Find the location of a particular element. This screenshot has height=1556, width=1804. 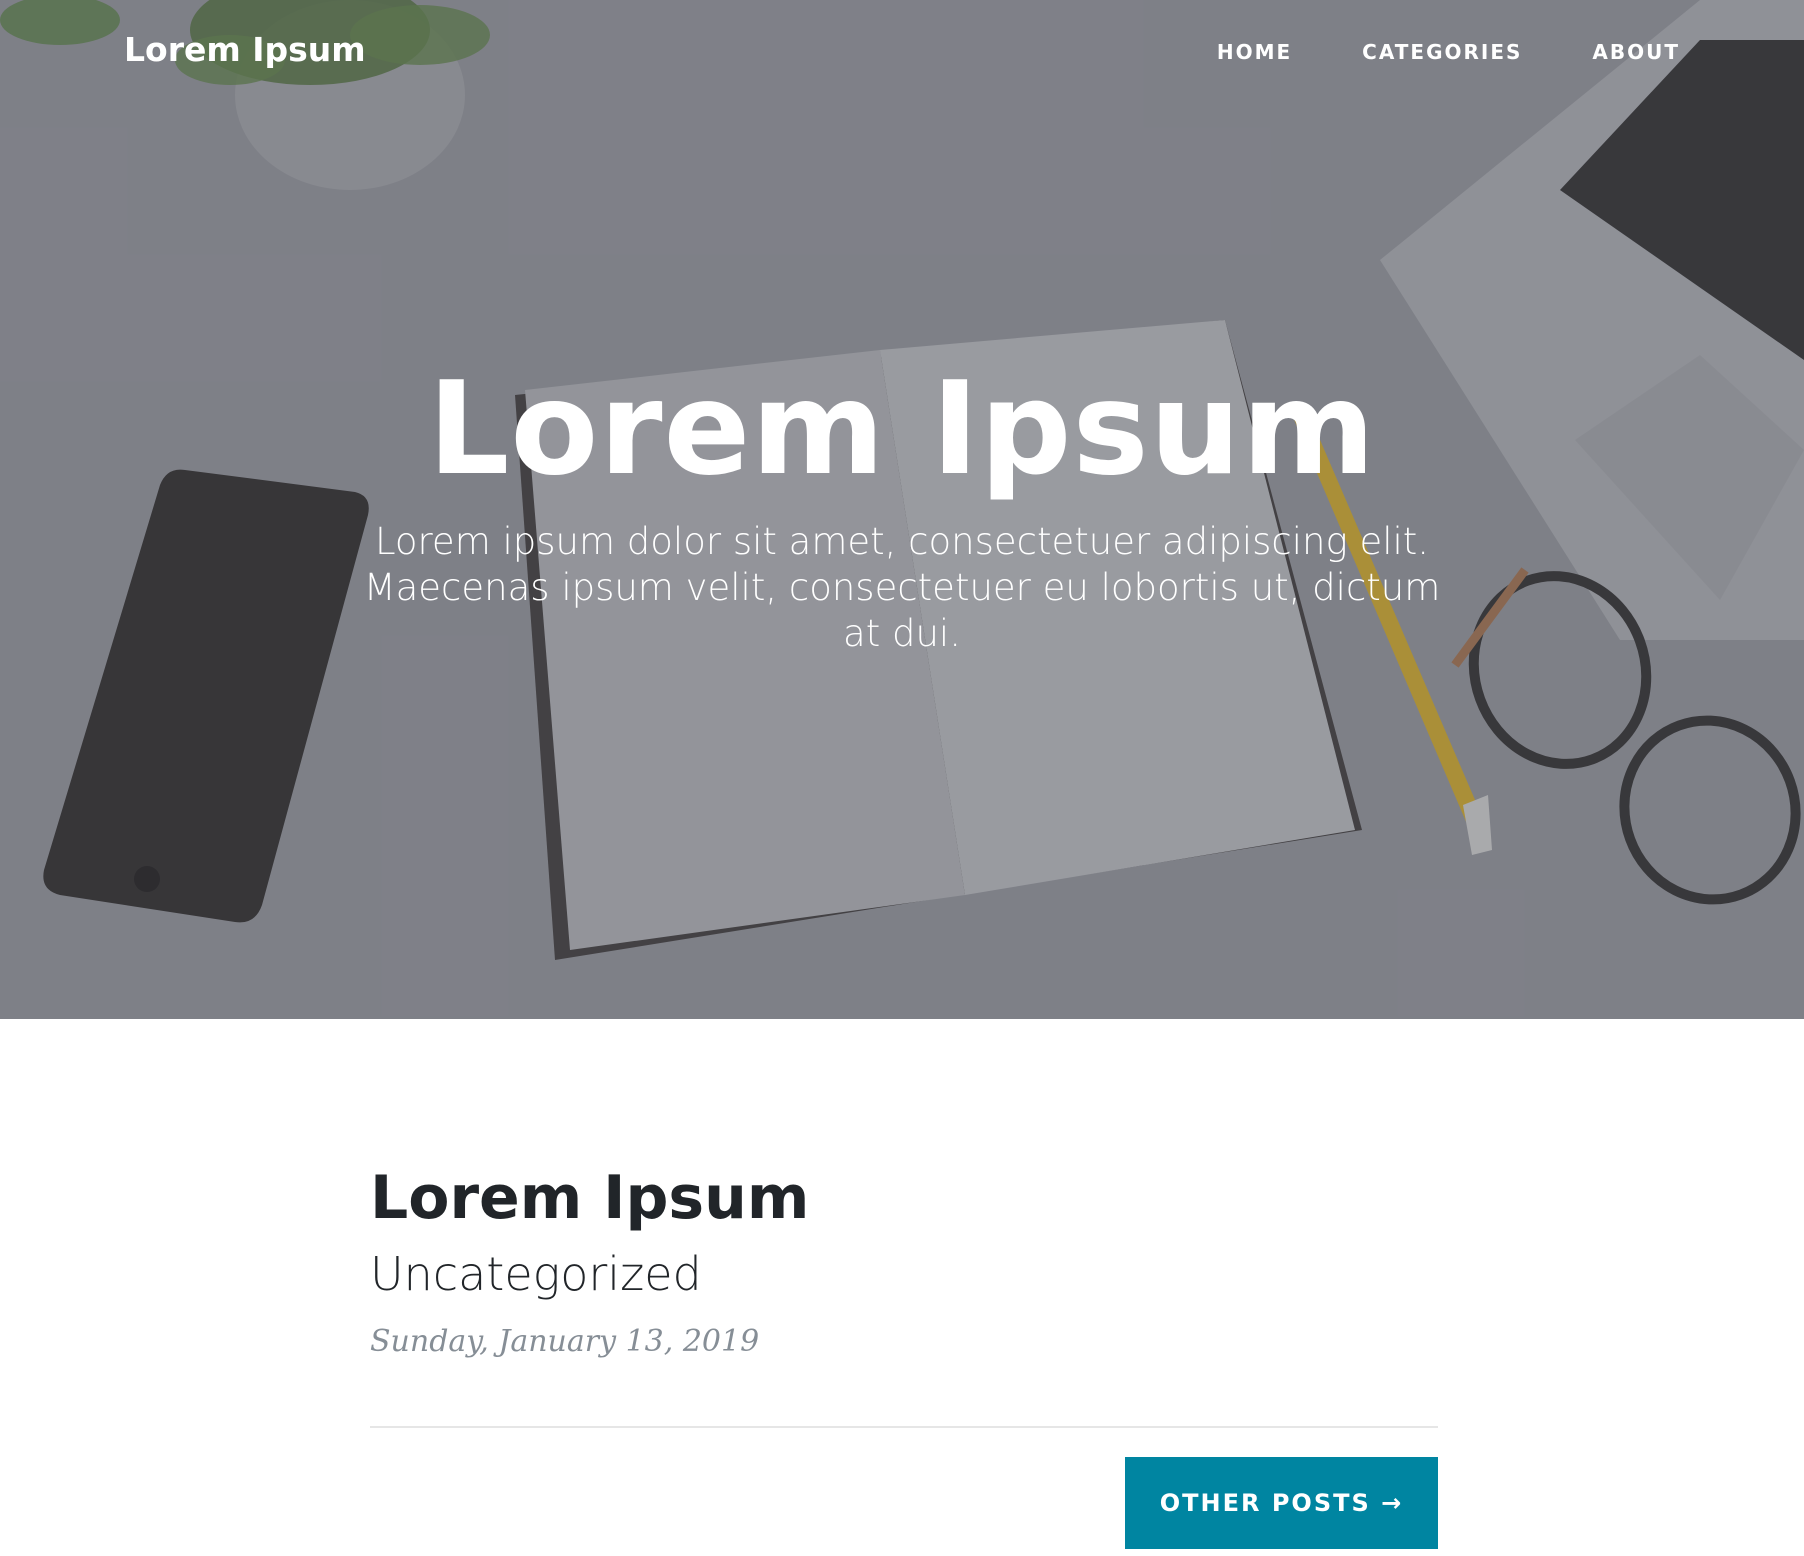

nav-link-home: HOME is located at coordinates (1254, 52).